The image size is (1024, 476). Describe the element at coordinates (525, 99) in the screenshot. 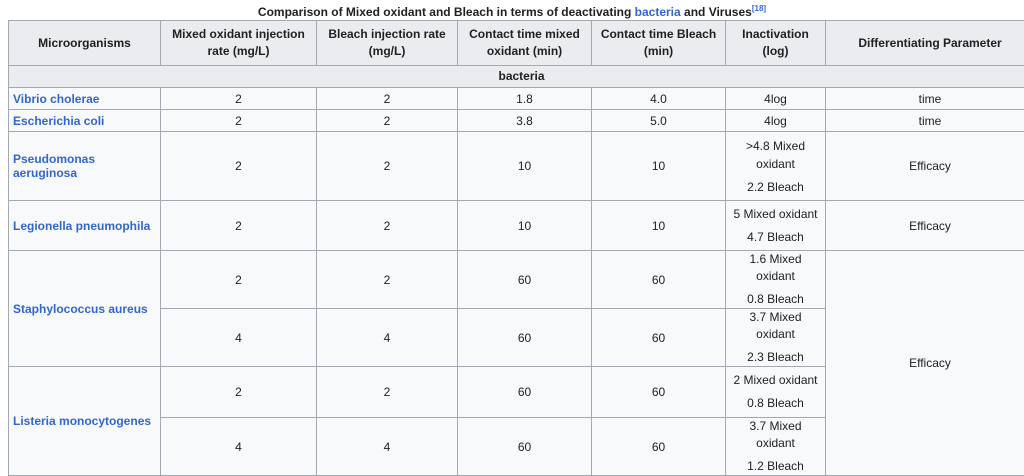

I see `contact-time-mixed-cell: 1.8` at that location.